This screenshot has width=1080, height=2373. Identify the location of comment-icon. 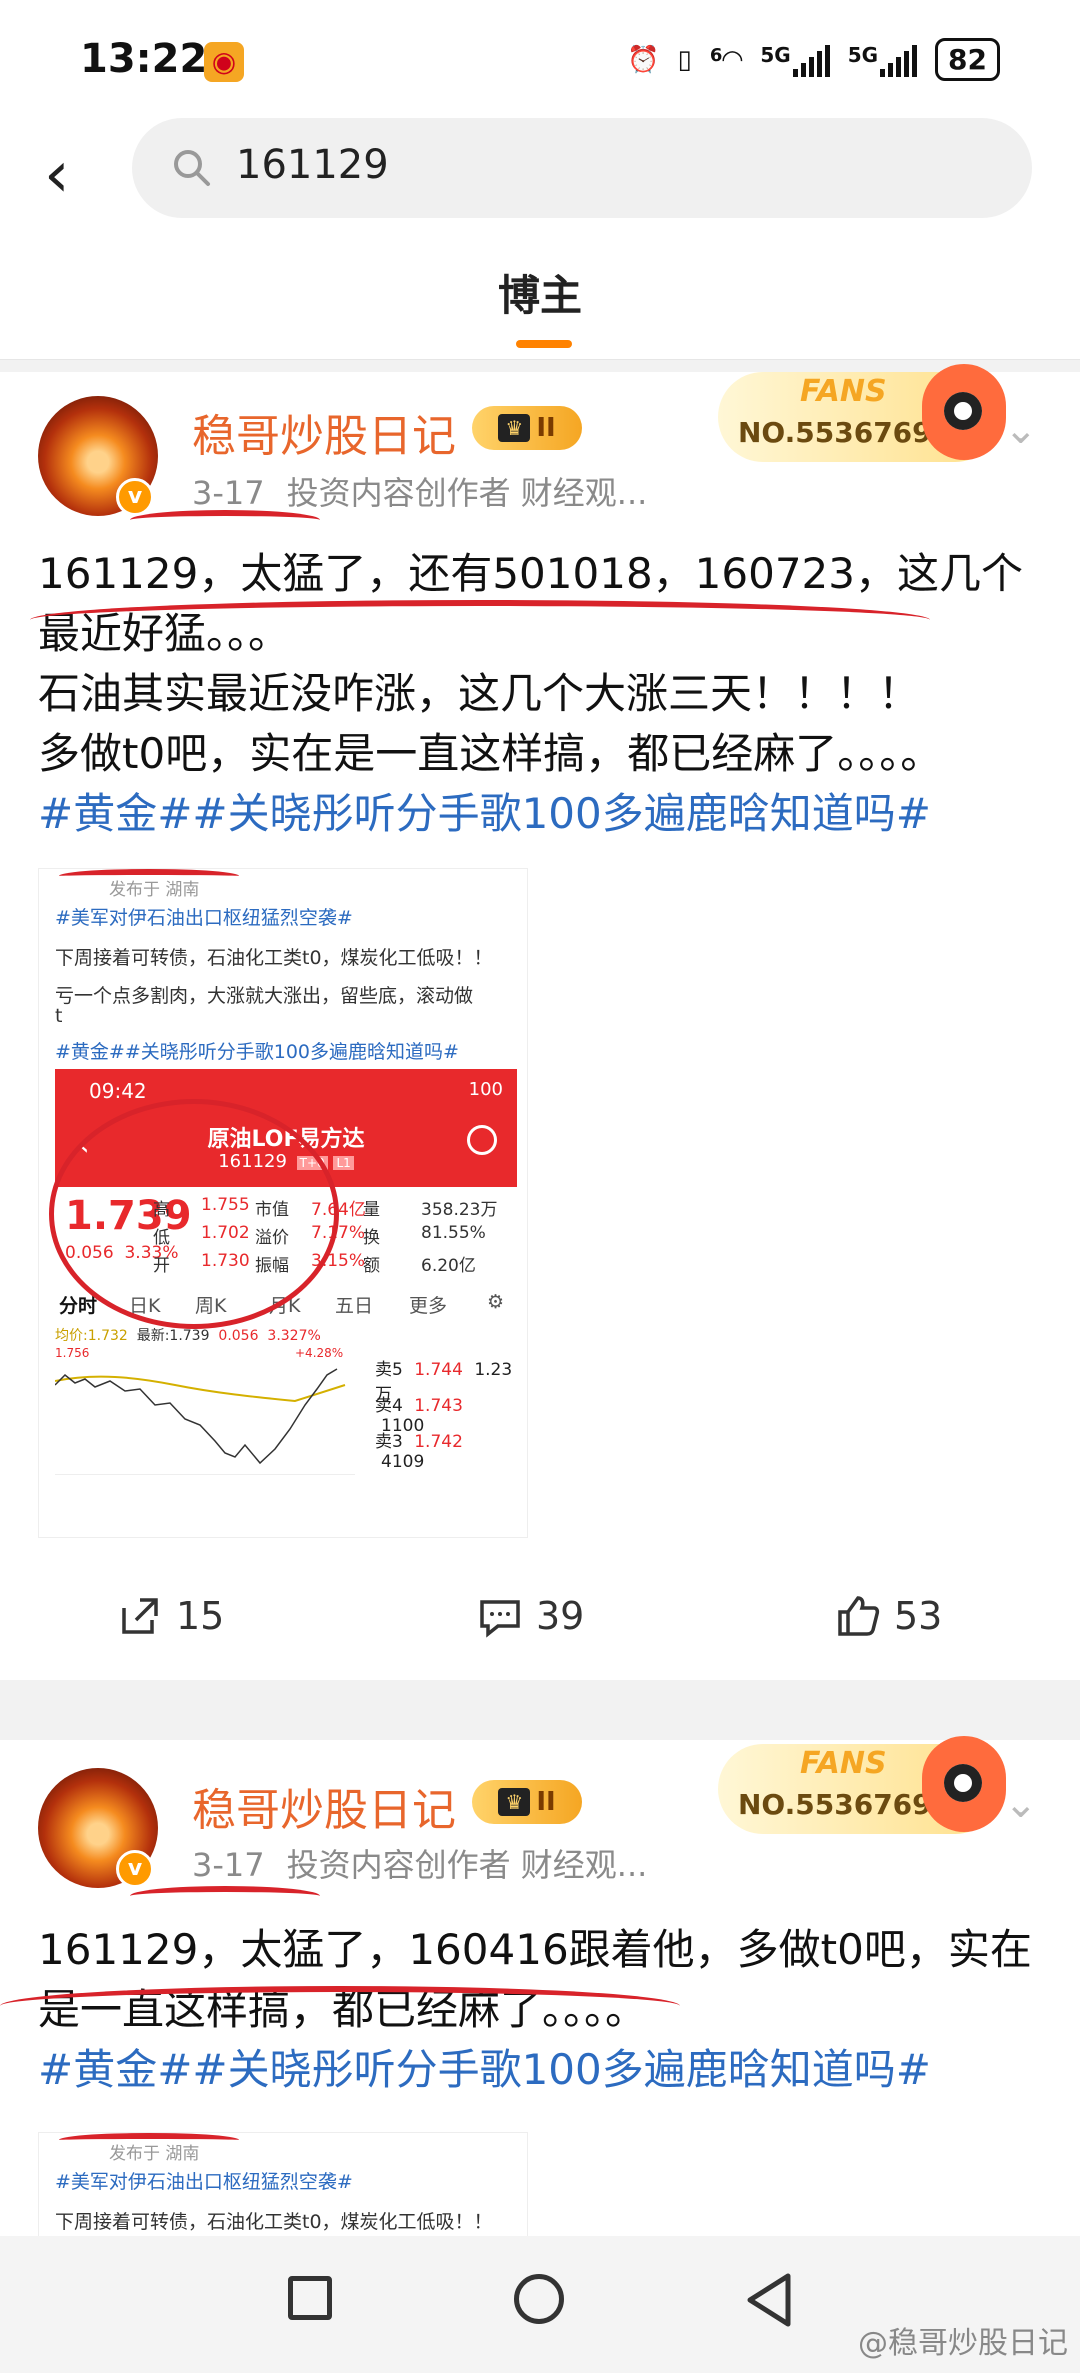
(500, 1619).